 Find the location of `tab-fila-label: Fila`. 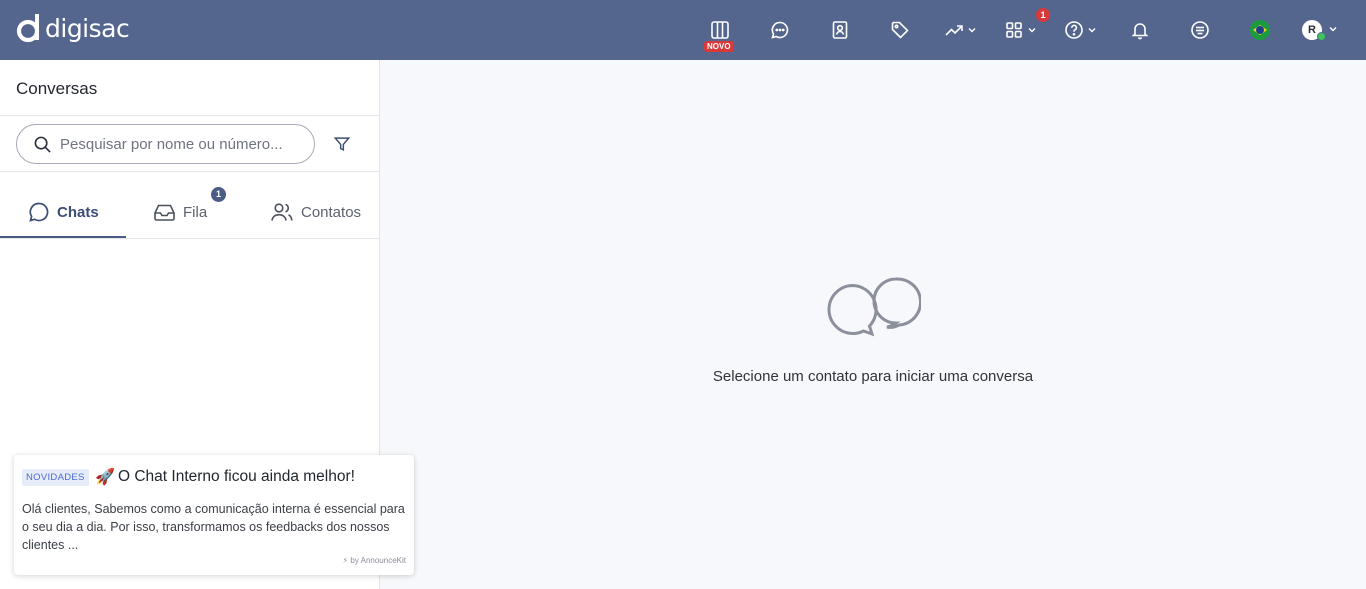

tab-fila-label: Fila is located at coordinates (195, 212).